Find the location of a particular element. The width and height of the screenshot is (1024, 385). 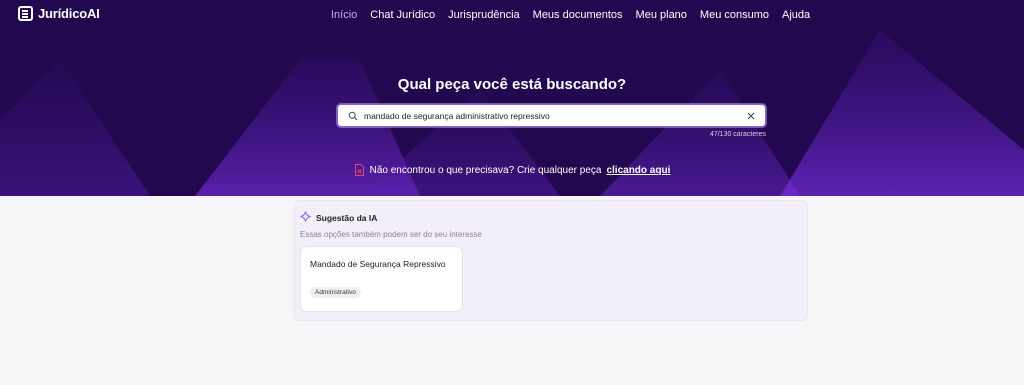

nav-item-chat-juridico: Chat Jurídico is located at coordinates (402, 15).